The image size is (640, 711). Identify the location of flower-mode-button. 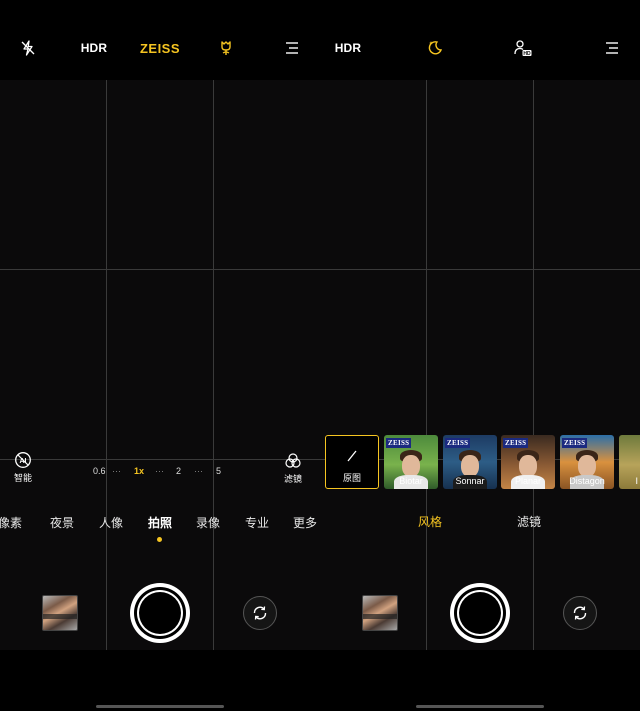
(226, 48).